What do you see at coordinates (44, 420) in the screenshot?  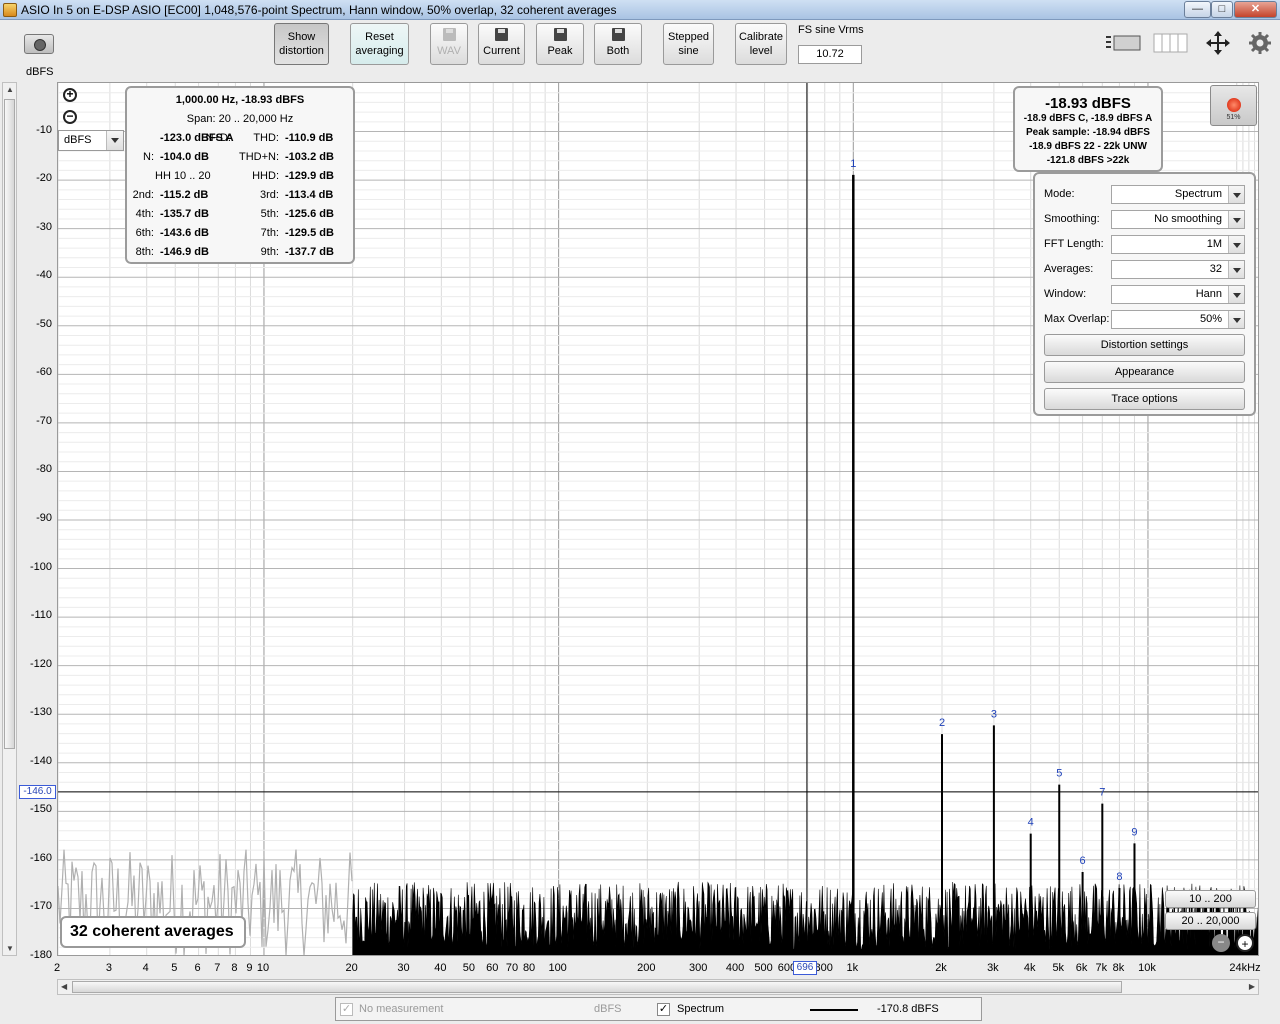 I see `y-tick-label: -70` at bounding box center [44, 420].